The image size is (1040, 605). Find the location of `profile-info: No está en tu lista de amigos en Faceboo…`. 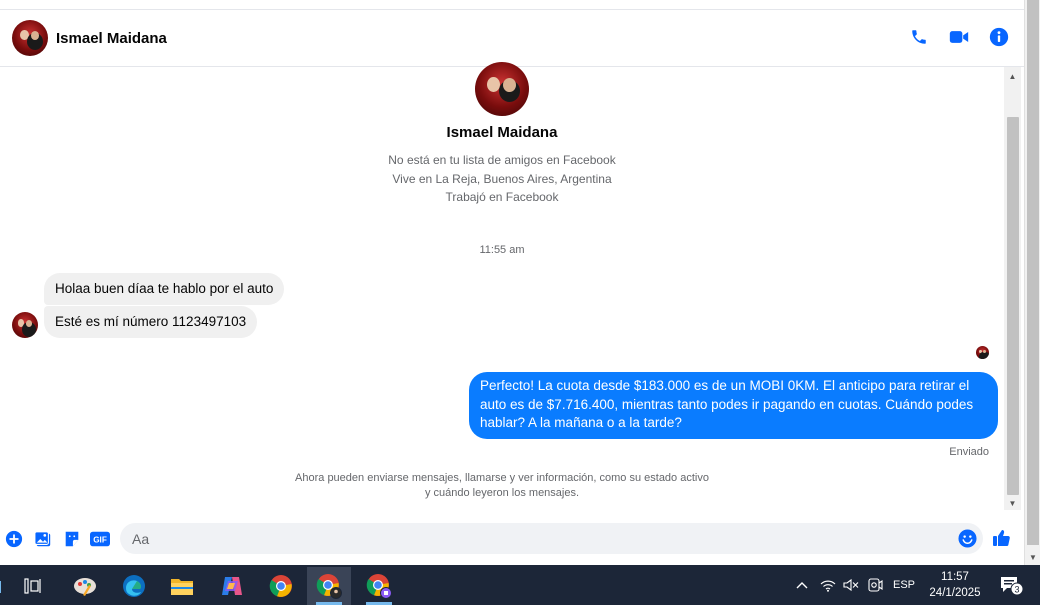

profile-info: No está en tu lista de amigos en Faceboo… is located at coordinates (502, 179).